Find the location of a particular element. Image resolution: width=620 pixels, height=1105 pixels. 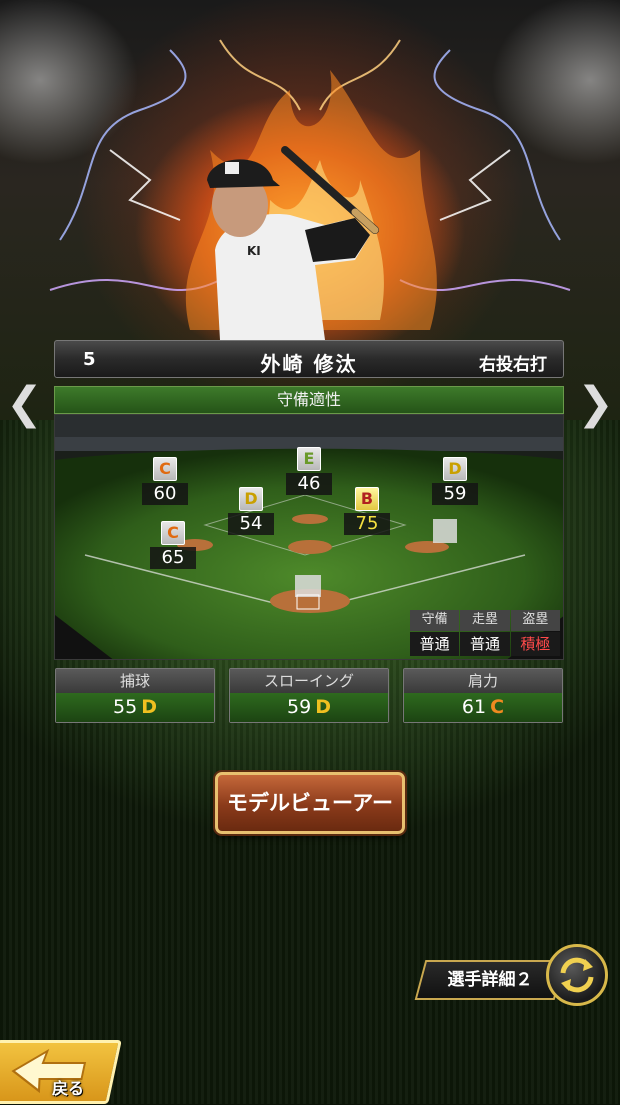

stat-throwing: スローイング 59 D is located at coordinates (309, 695).